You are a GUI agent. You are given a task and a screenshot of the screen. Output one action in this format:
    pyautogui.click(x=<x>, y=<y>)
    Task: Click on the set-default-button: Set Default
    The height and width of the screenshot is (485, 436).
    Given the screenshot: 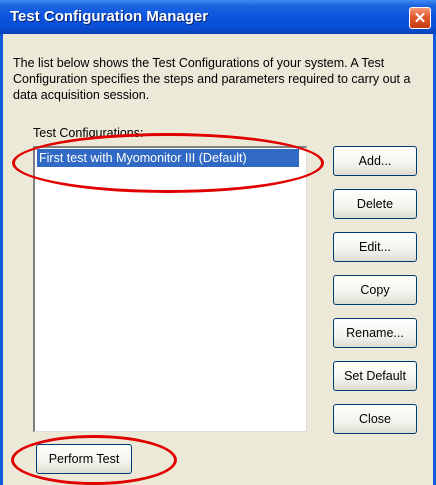 What is the action you would take?
    pyautogui.click(x=375, y=376)
    